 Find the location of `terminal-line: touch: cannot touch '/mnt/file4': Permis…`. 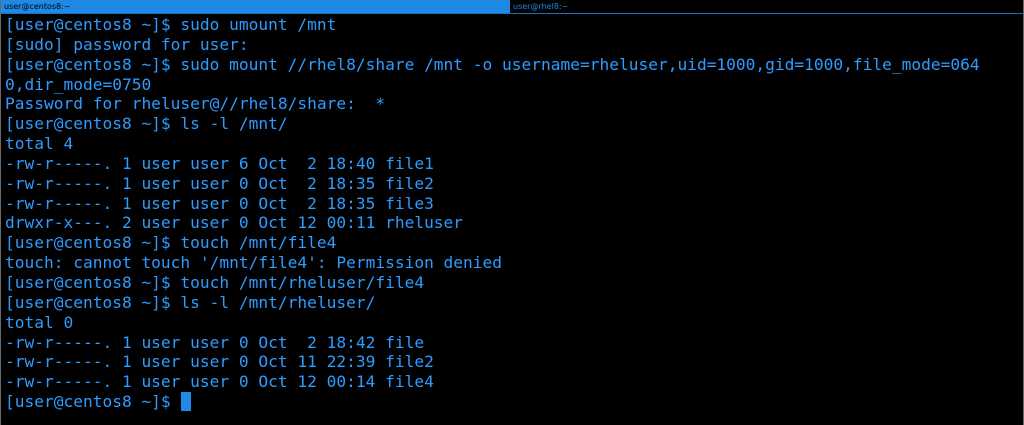

terminal-line: touch: cannot touch '/mnt/file4': Permis… is located at coordinates (254, 263).